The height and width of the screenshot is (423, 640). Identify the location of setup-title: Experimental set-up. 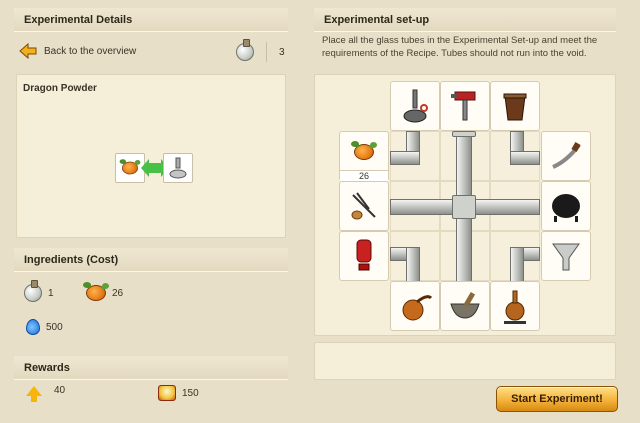
(377, 20).